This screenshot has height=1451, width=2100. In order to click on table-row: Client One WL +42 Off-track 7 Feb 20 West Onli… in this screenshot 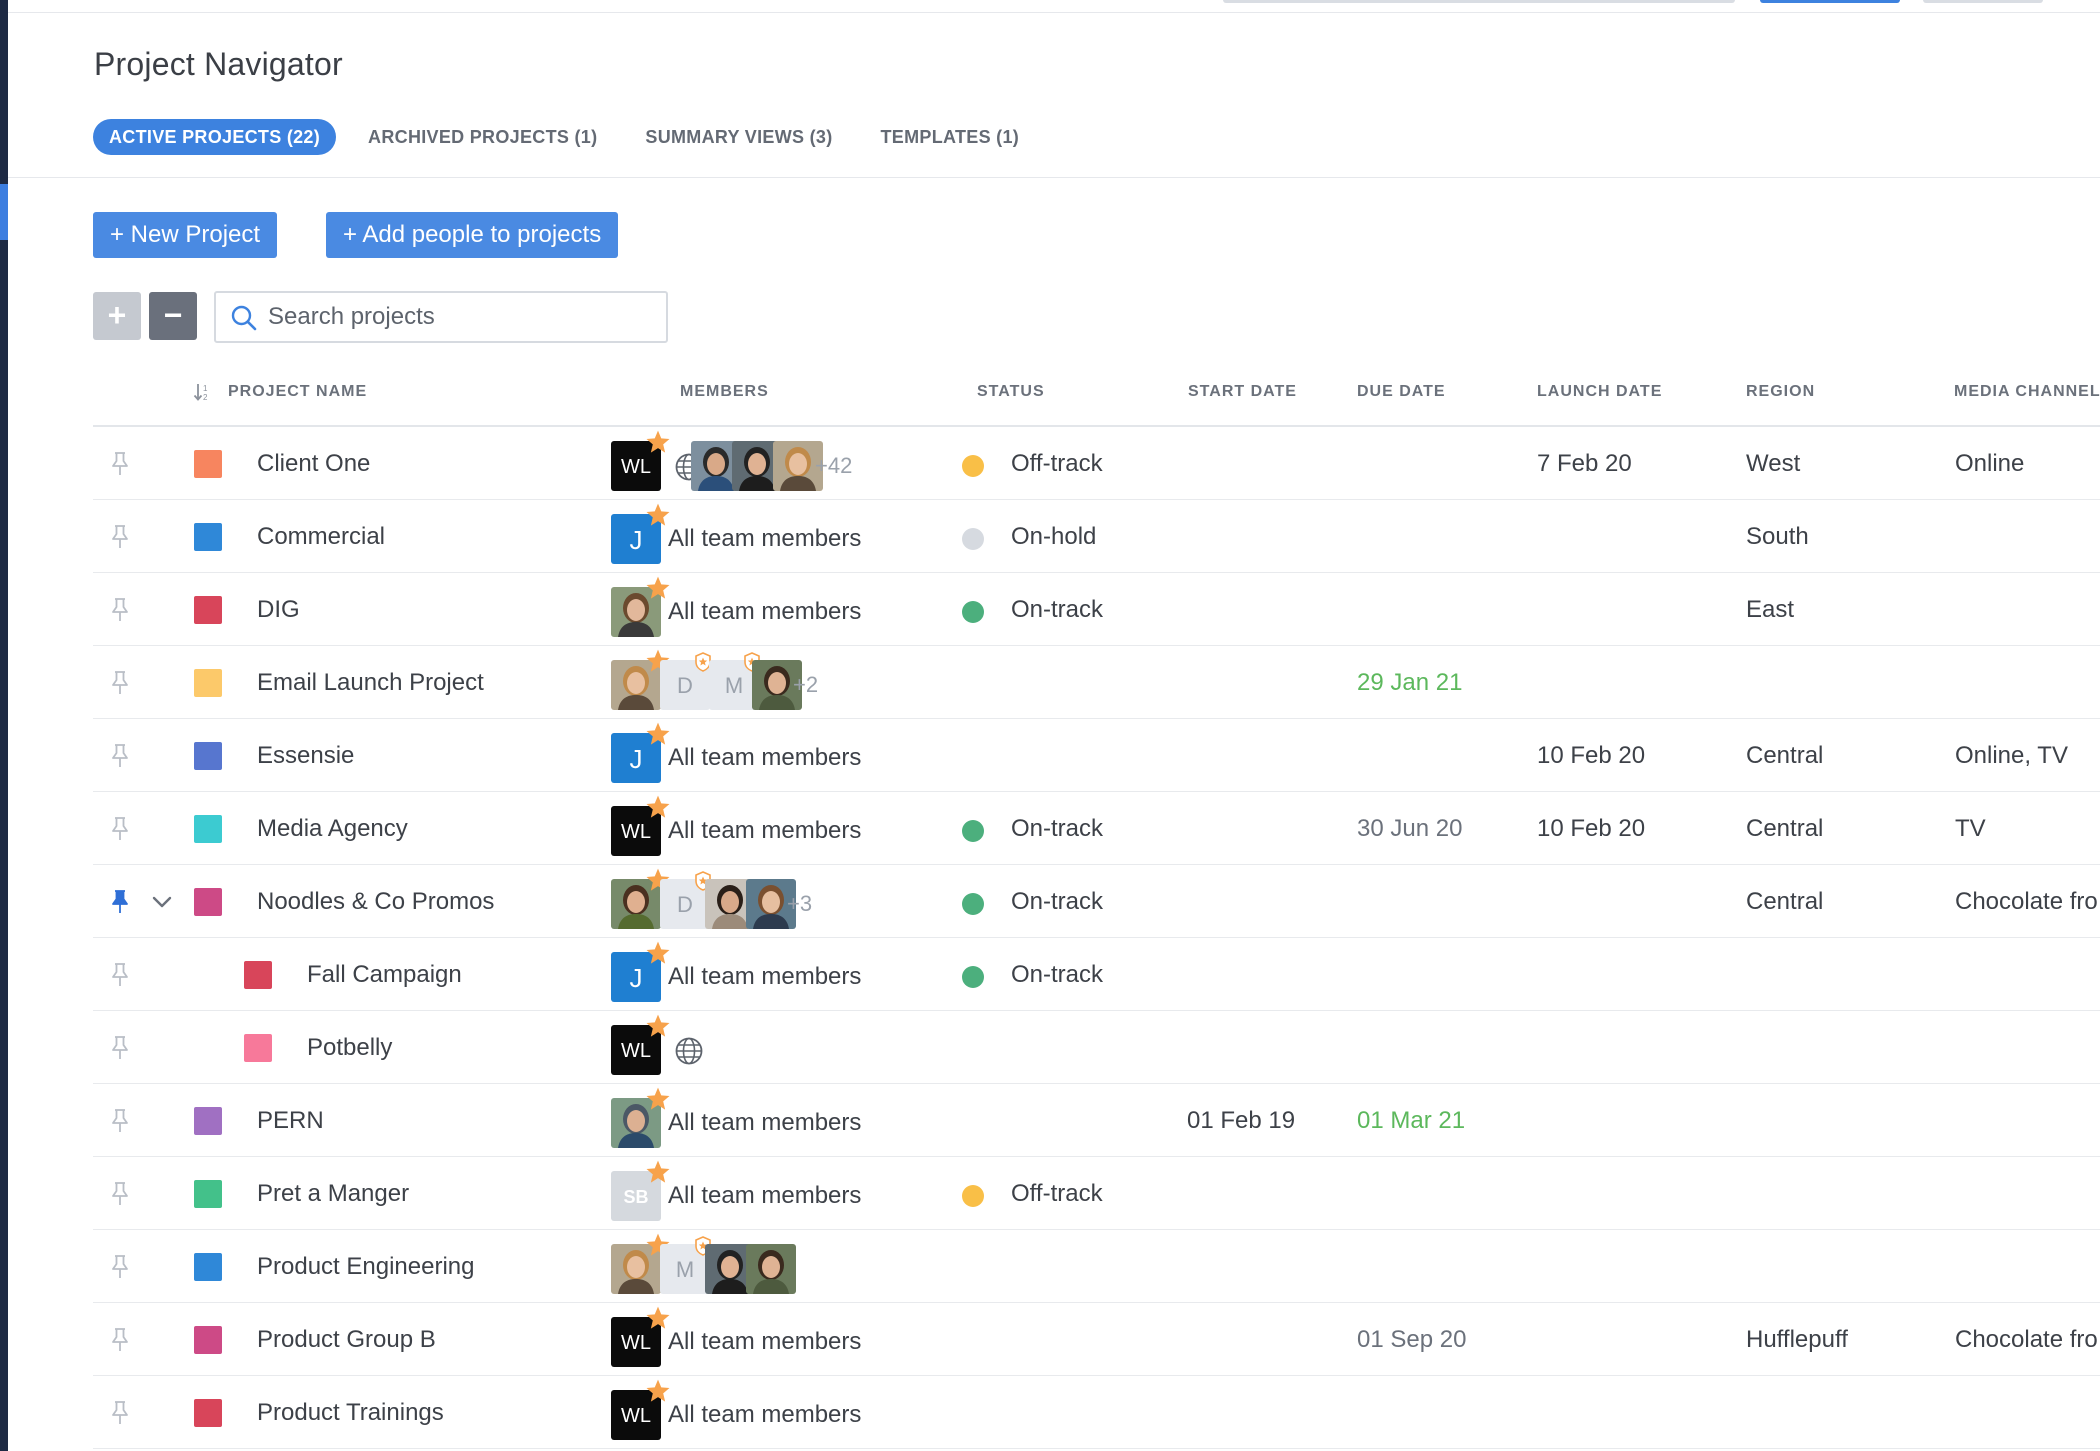, I will do `click(1096, 463)`.